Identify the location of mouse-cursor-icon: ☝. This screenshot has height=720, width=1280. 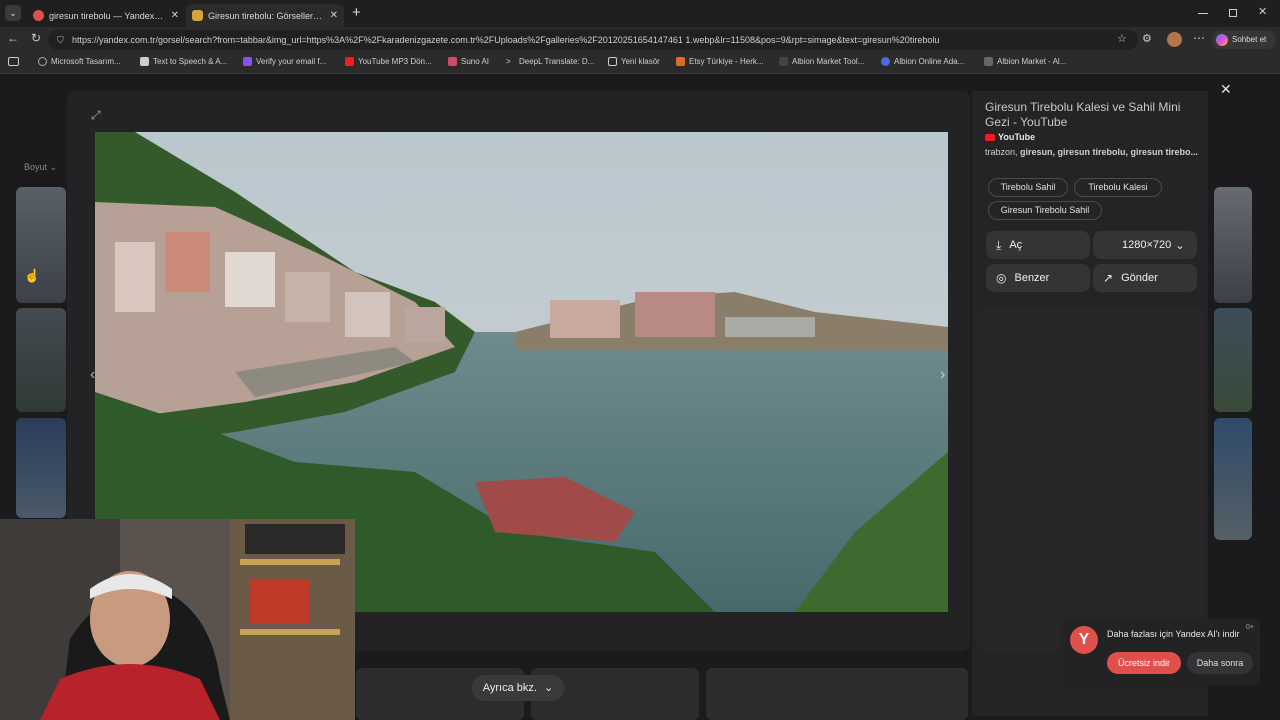
(32, 275).